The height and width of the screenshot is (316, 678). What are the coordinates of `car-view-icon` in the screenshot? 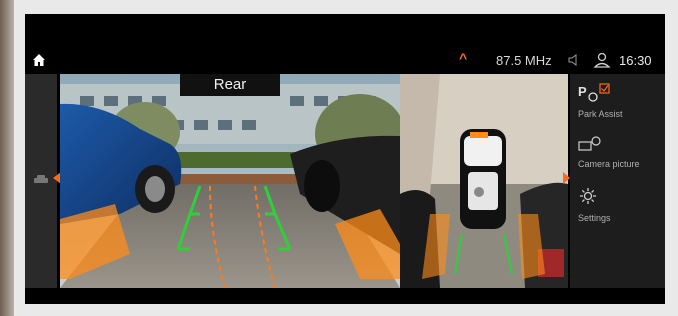 It's located at (41, 180).